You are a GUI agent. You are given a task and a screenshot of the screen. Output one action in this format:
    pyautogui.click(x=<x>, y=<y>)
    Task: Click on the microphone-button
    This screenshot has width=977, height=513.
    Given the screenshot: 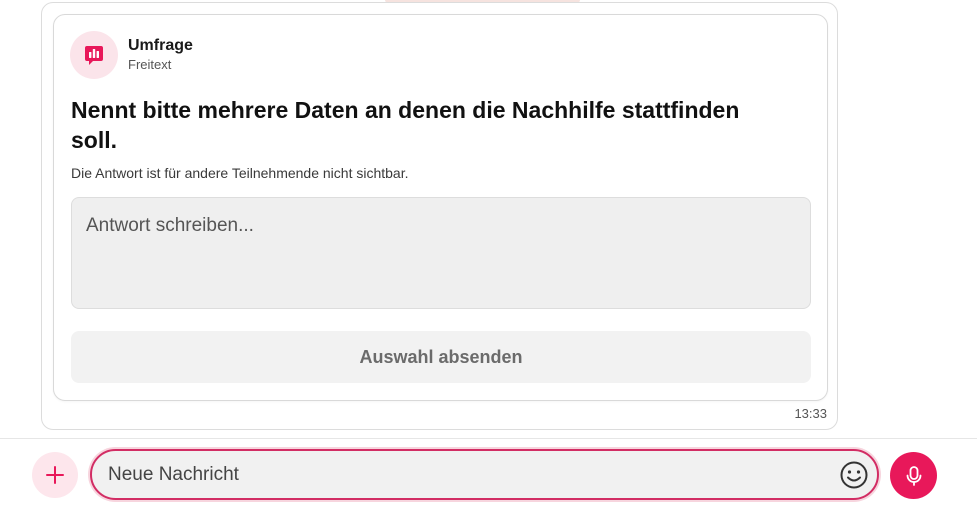 What is the action you would take?
    pyautogui.click(x=913, y=475)
    